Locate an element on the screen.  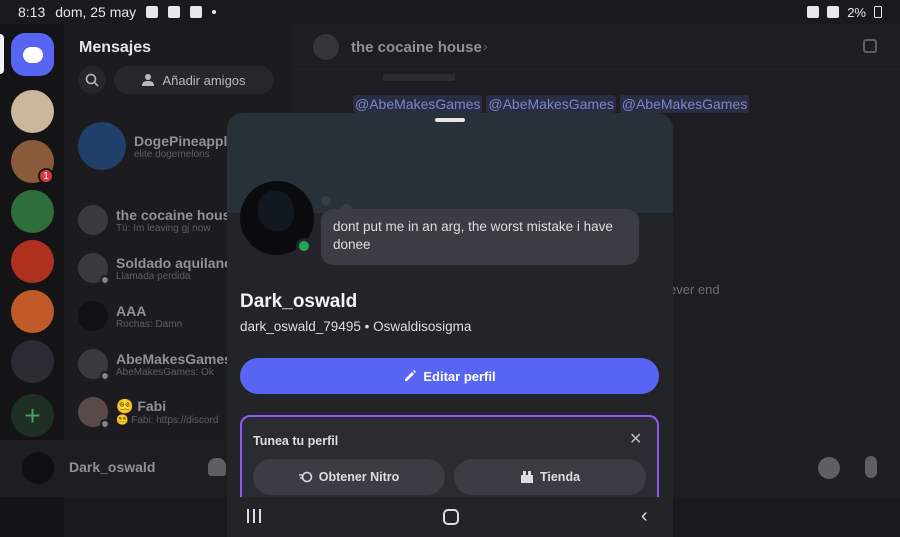
search-button is located at coordinates (92, 80).